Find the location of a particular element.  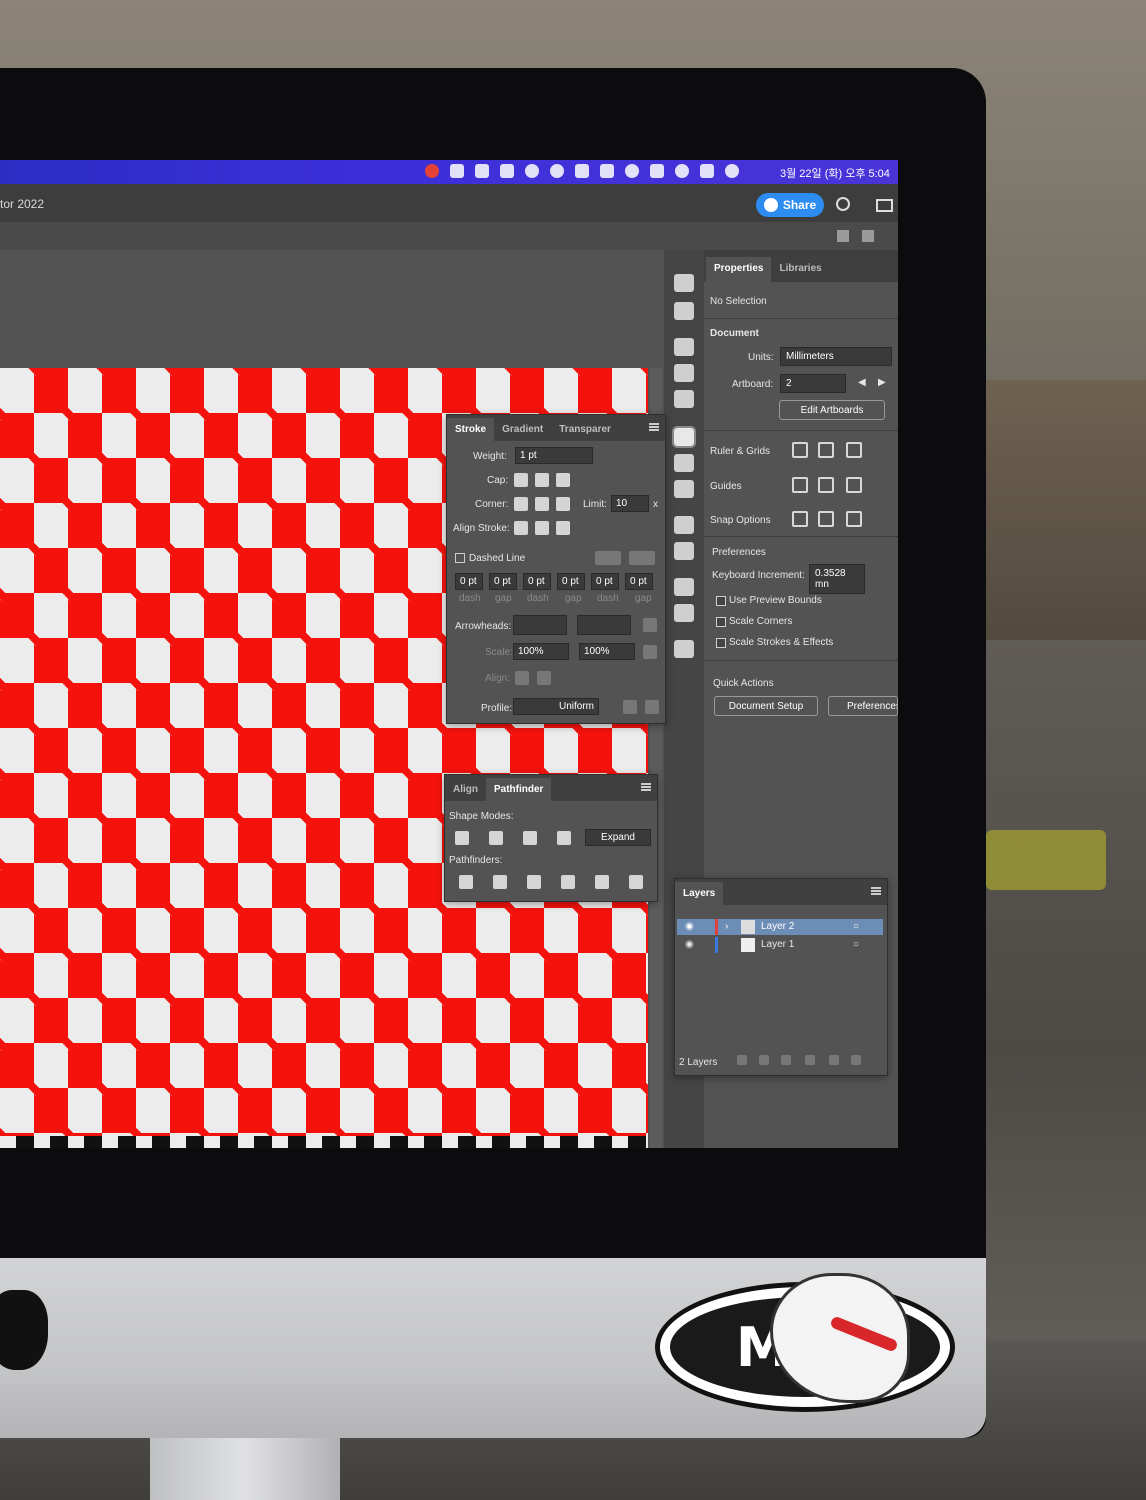

flip-across-icon is located at coordinates (652, 707).